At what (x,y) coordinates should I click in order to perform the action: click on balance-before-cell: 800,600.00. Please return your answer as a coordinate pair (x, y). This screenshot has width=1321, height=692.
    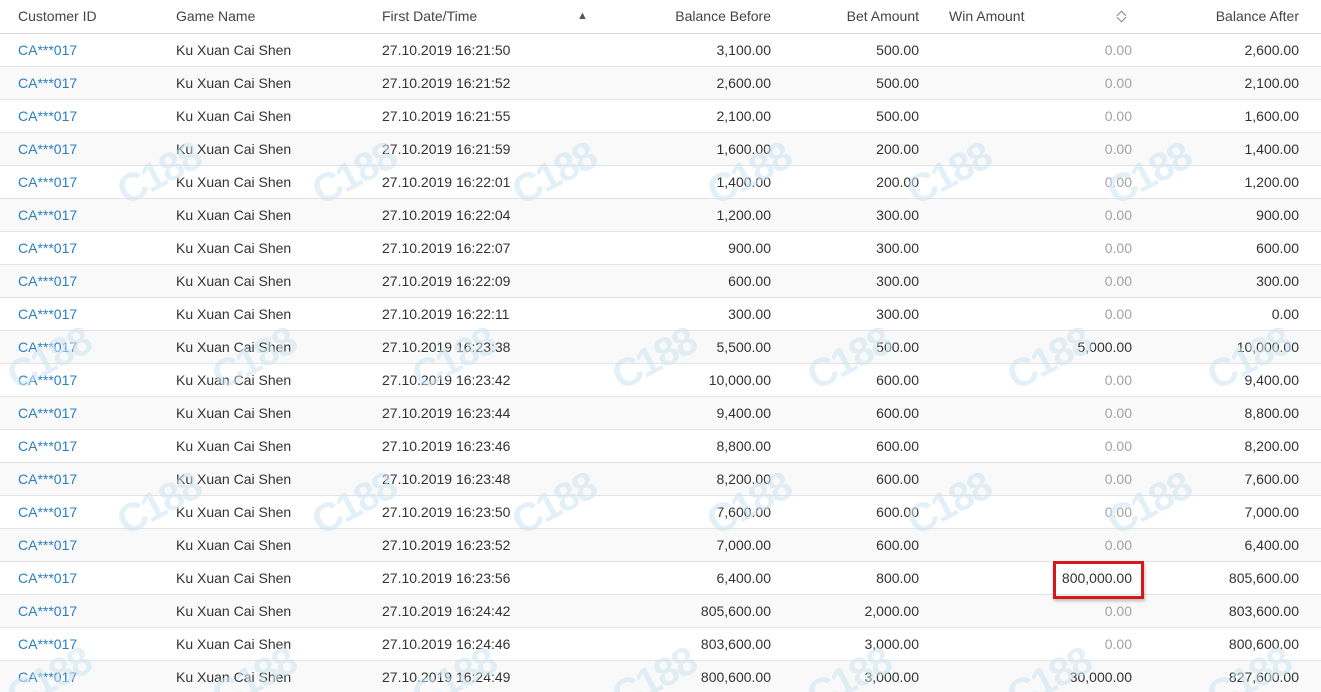
    Looking at the image, I should click on (735, 677).